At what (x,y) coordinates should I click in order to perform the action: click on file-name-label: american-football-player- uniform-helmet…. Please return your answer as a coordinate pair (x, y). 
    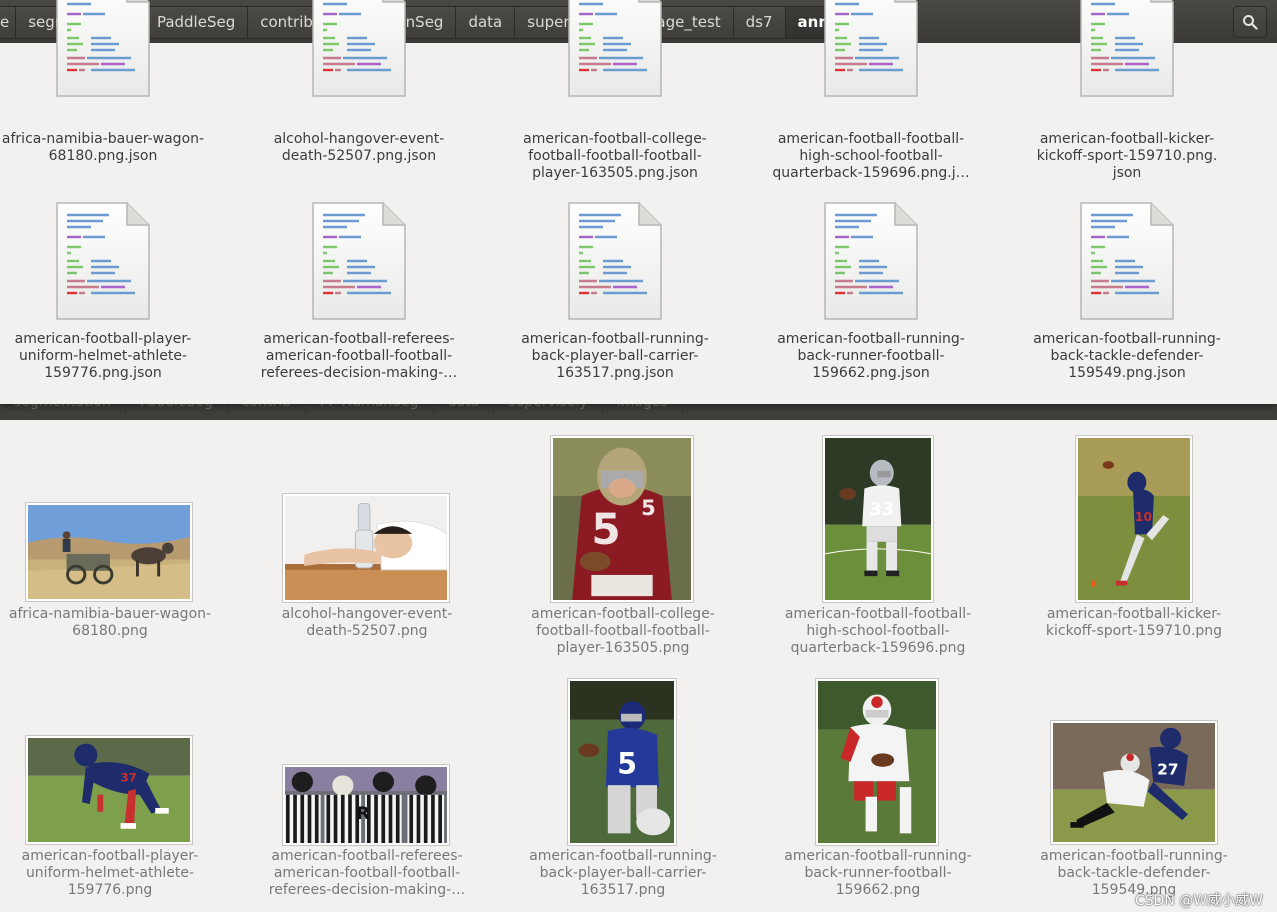
    Looking at the image, I should click on (103, 356).